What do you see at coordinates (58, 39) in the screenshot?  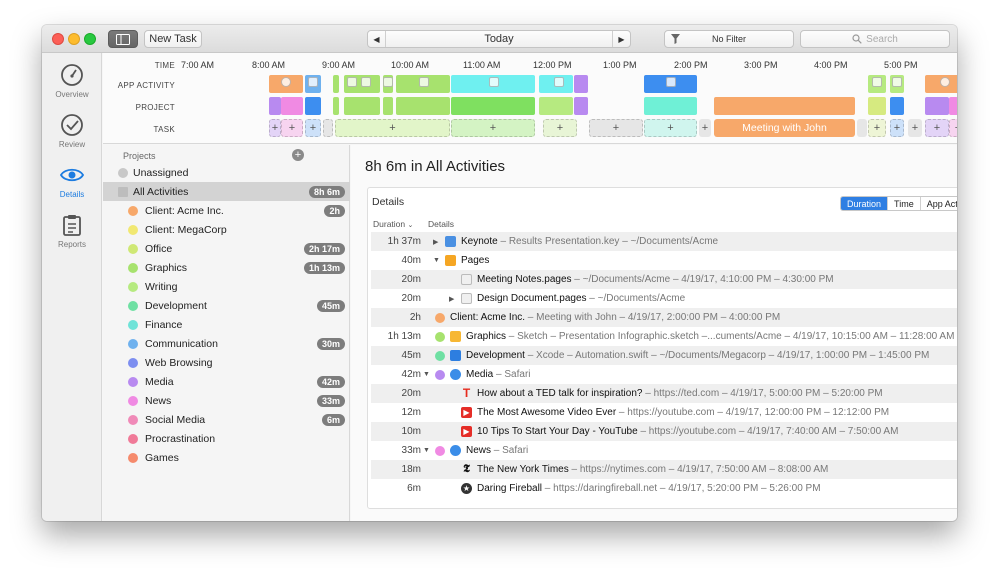 I see `close-window-button` at bounding box center [58, 39].